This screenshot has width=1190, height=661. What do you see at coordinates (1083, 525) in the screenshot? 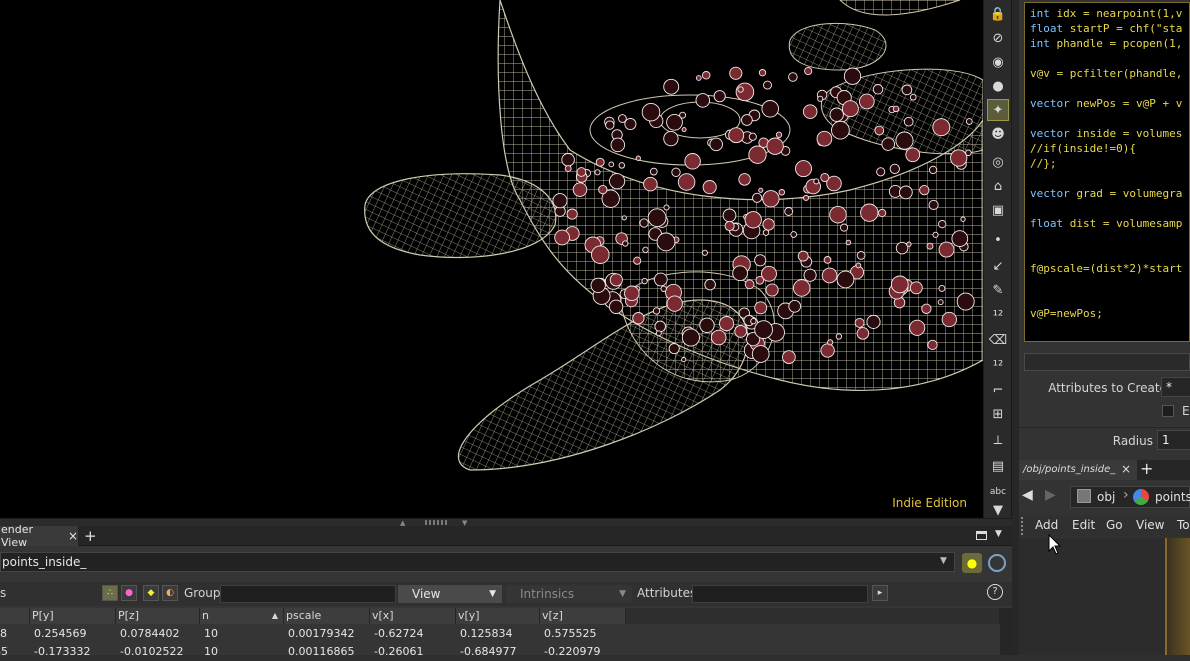
I see `menu-edit: Edit` at bounding box center [1083, 525].